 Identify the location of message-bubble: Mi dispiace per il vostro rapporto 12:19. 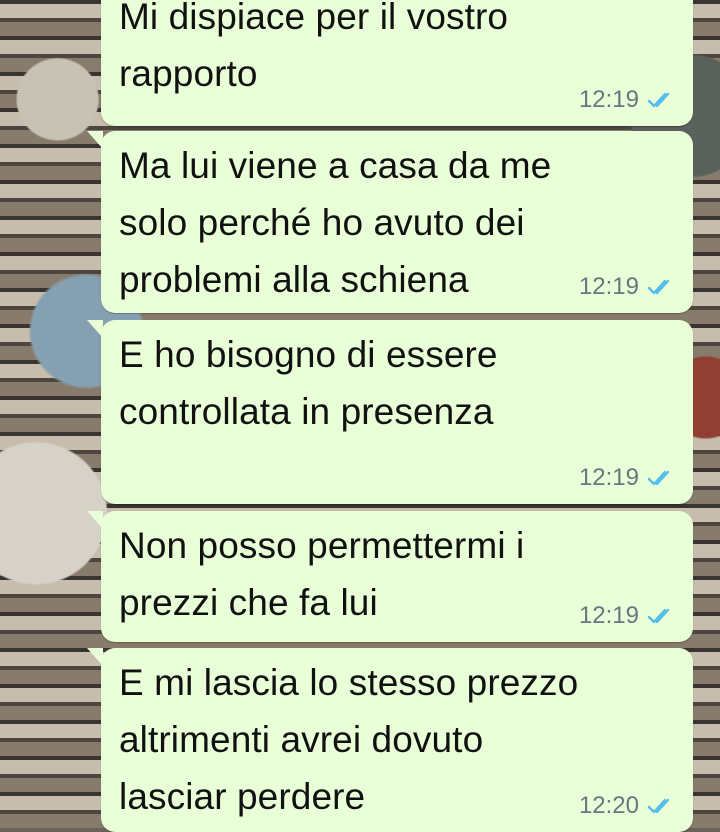
(397, 63).